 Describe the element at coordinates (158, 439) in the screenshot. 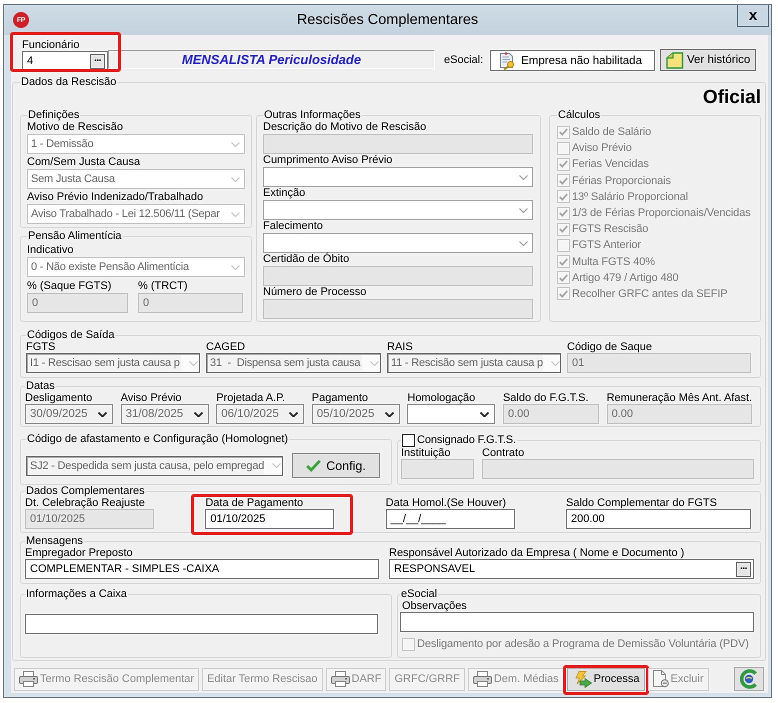

I see `group-title: Código de afastamento e Configuração (Homolognet)` at that location.